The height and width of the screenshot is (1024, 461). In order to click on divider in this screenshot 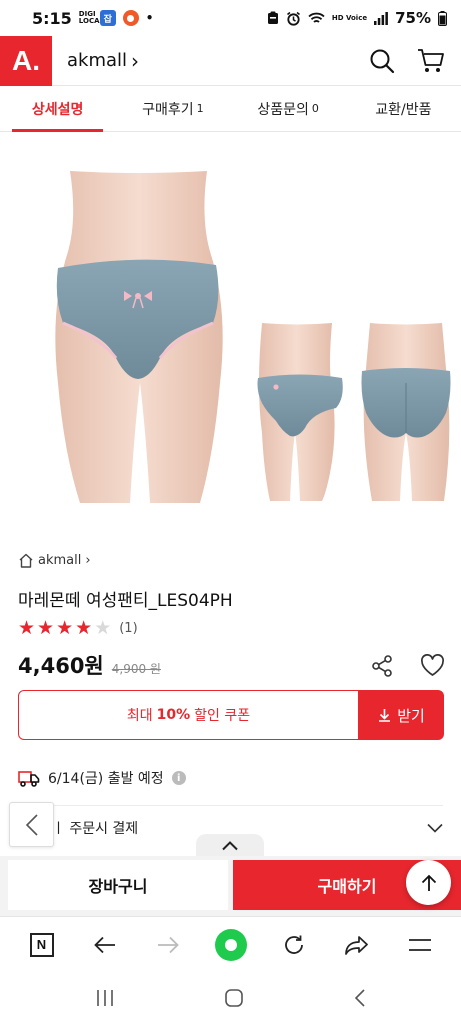, I will do `click(230, 805)`.